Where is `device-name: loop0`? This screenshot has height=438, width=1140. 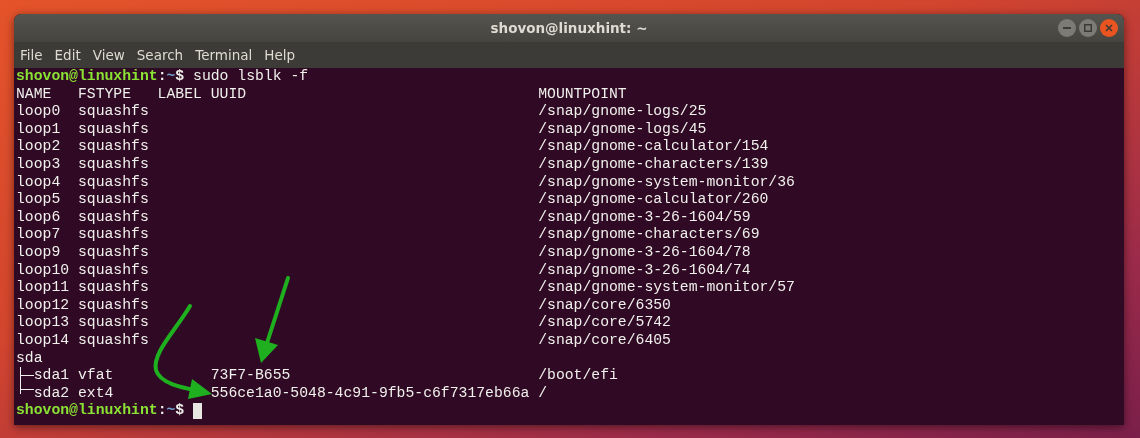 device-name: loop0 is located at coordinates (38, 111).